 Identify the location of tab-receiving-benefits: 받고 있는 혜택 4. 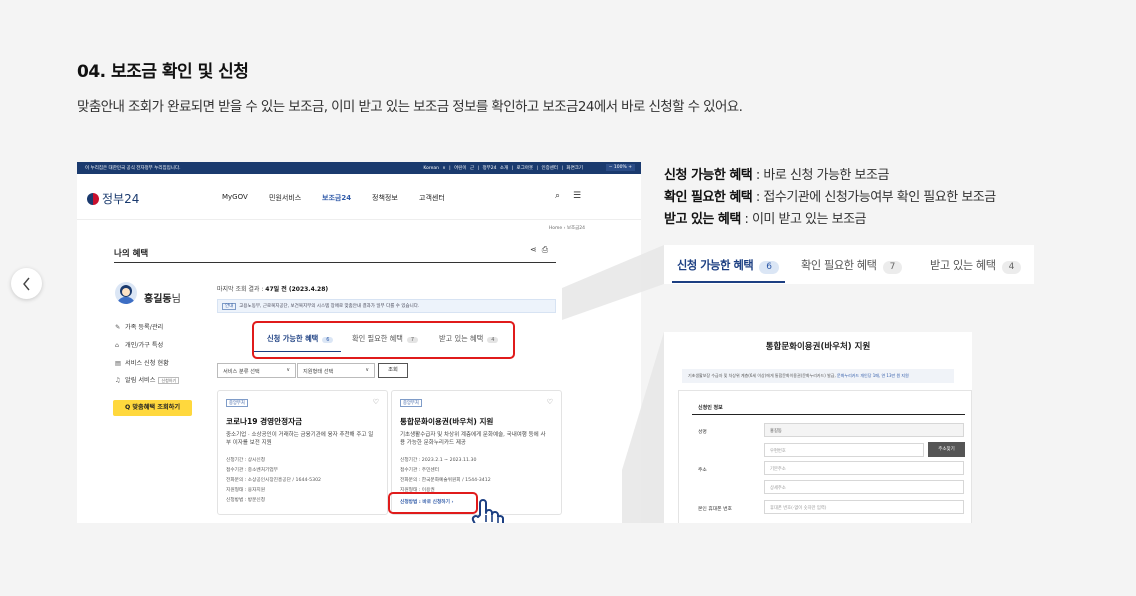
(975, 265).